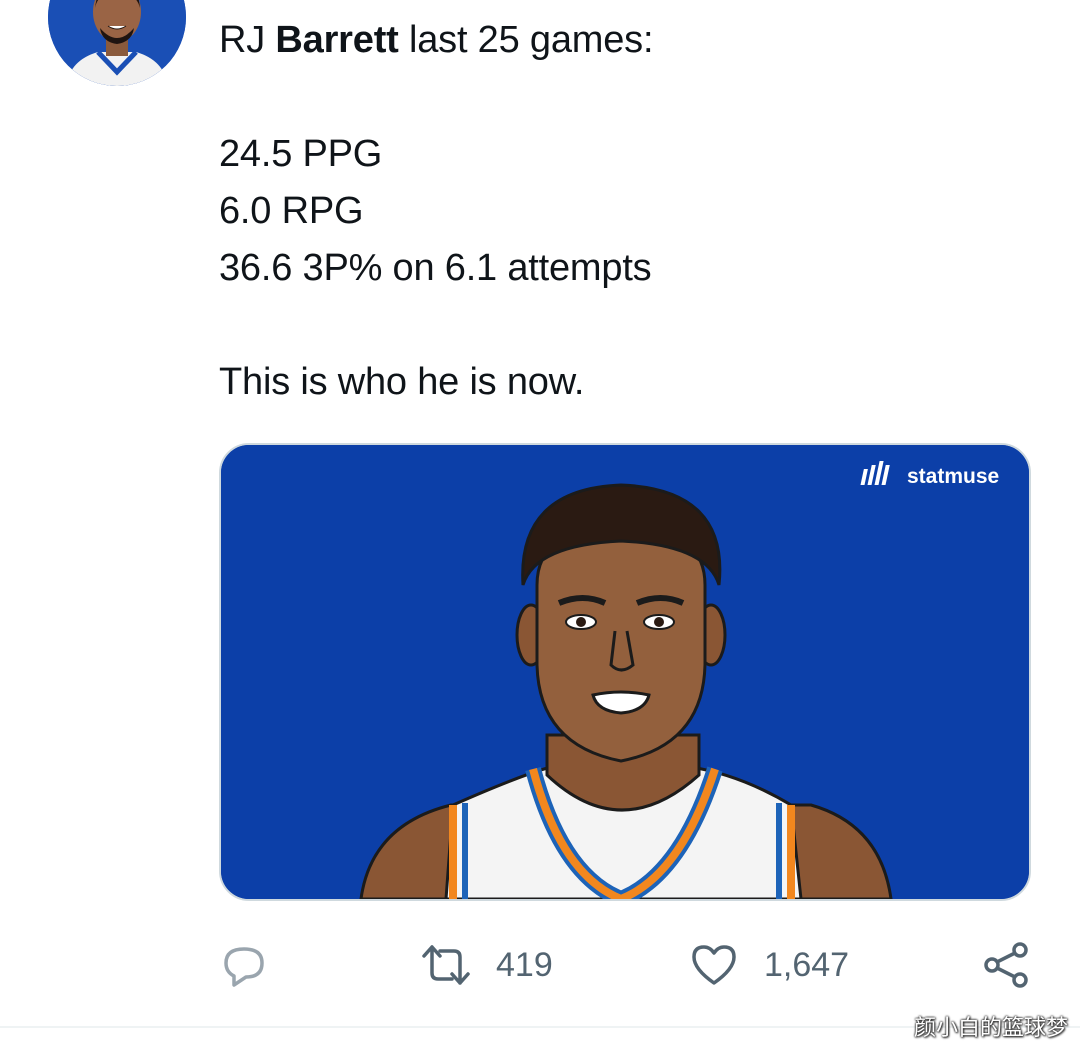  I want to click on author-avatar, so click(117, 43).